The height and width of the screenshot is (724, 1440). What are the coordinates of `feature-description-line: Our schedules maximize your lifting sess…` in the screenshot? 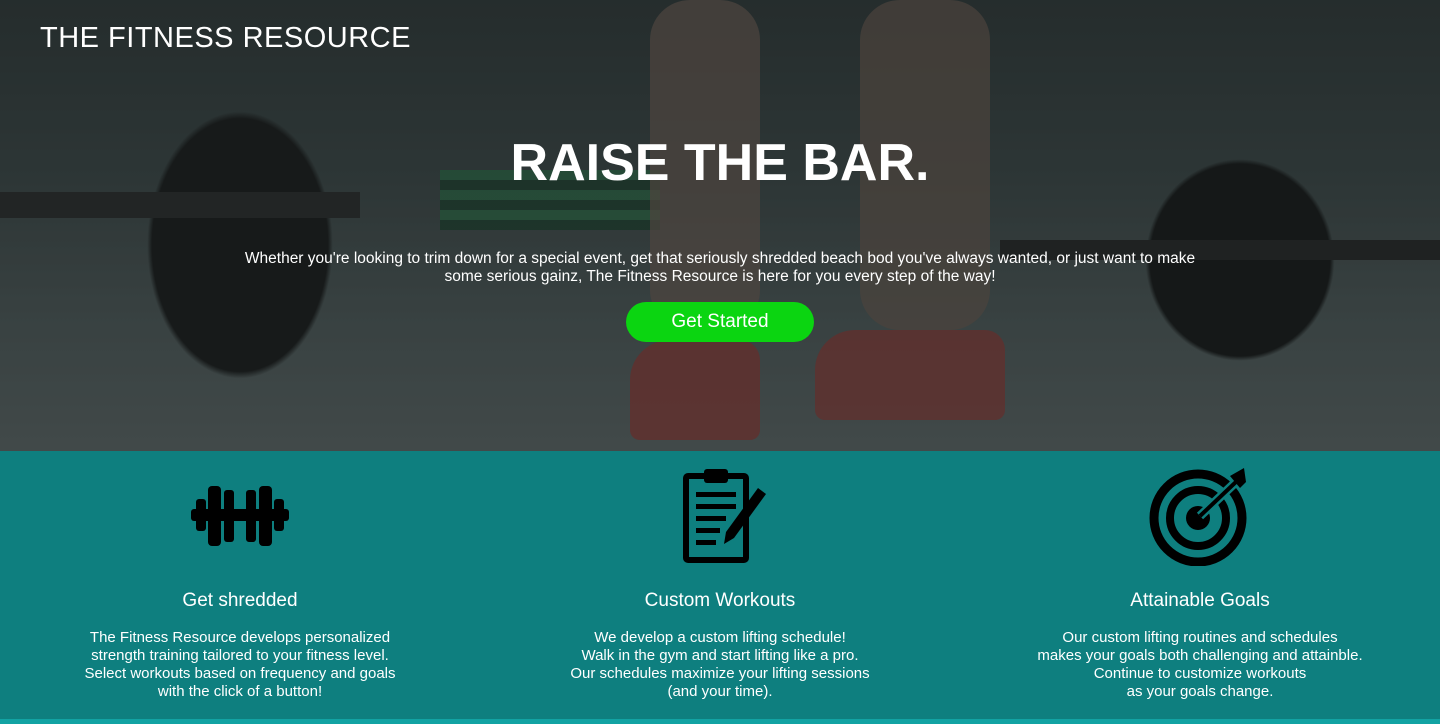 It's located at (720, 673).